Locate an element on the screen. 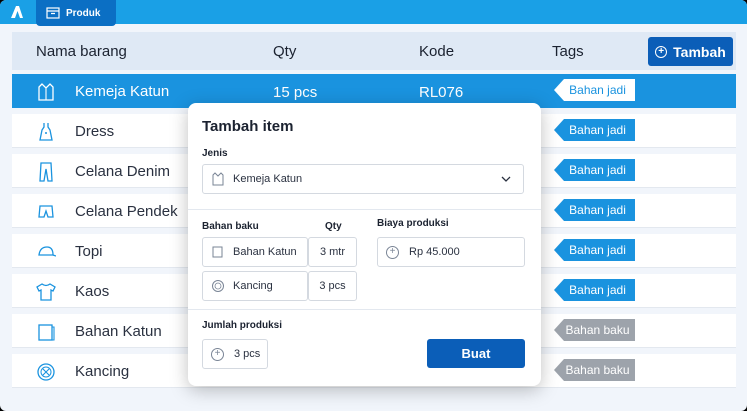 The width and height of the screenshot is (747, 411). app-logo-icon is located at coordinates (17, 12).